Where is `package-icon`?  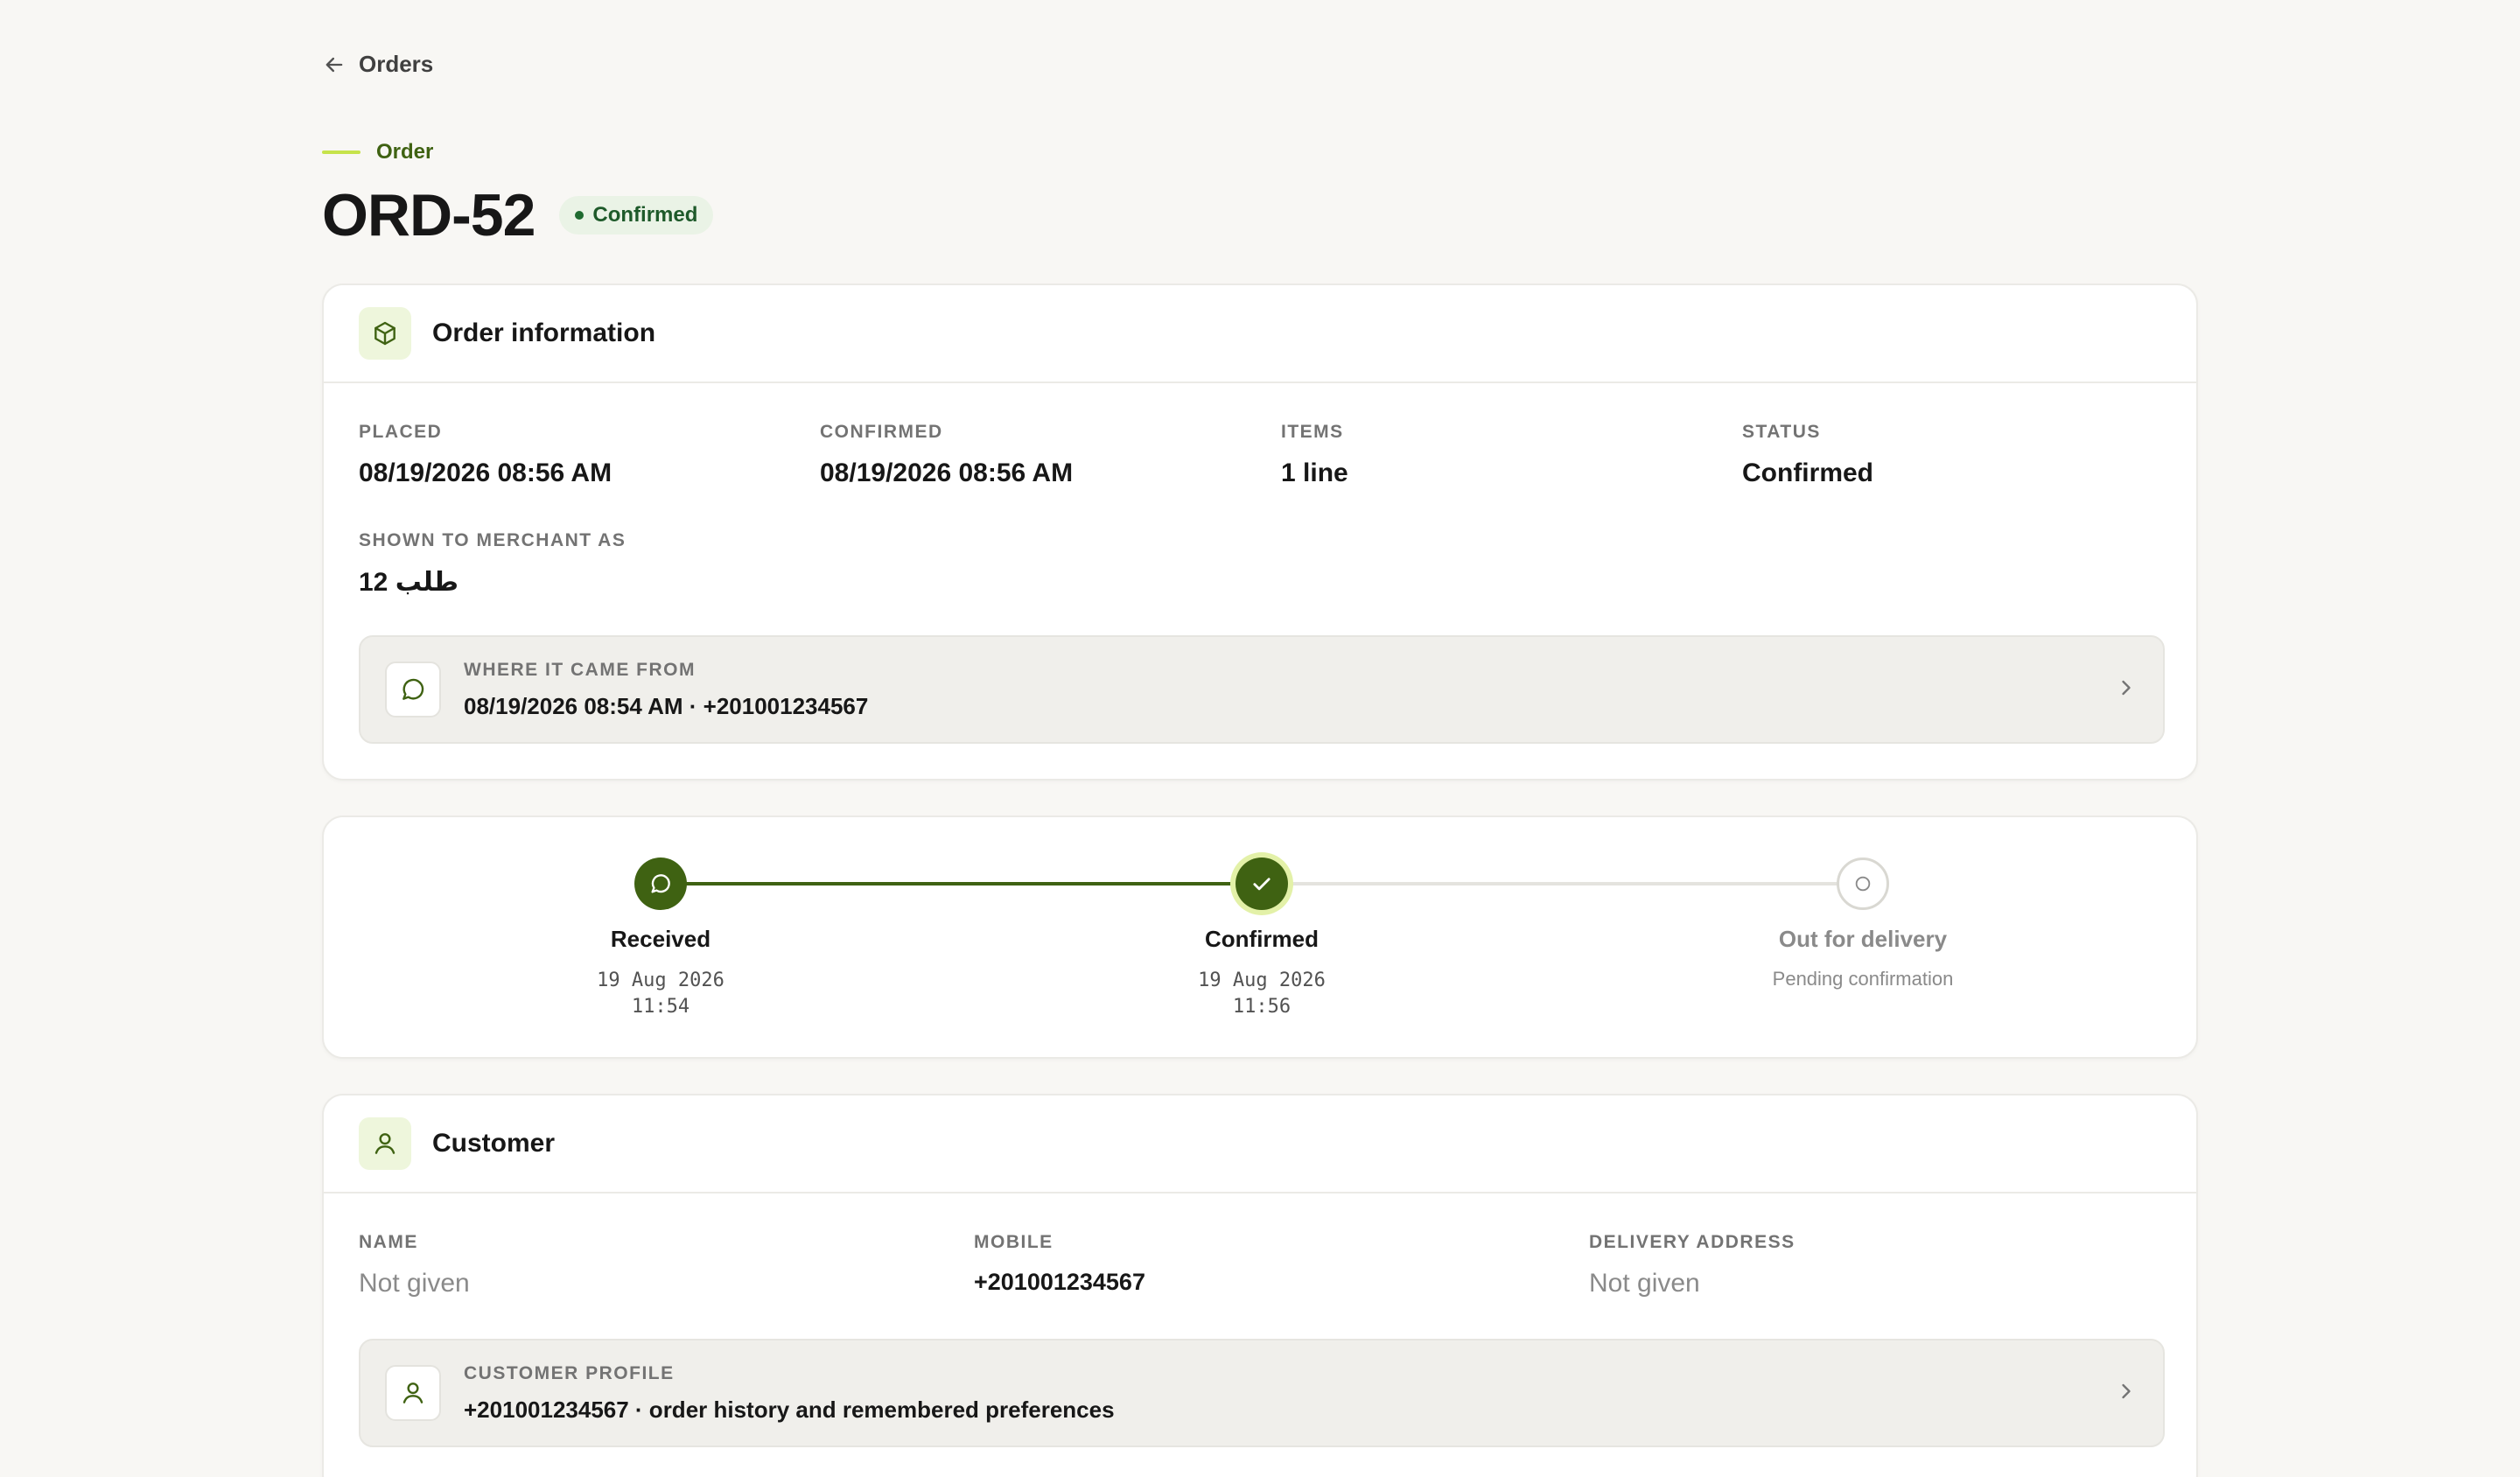
package-icon is located at coordinates (385, 333).